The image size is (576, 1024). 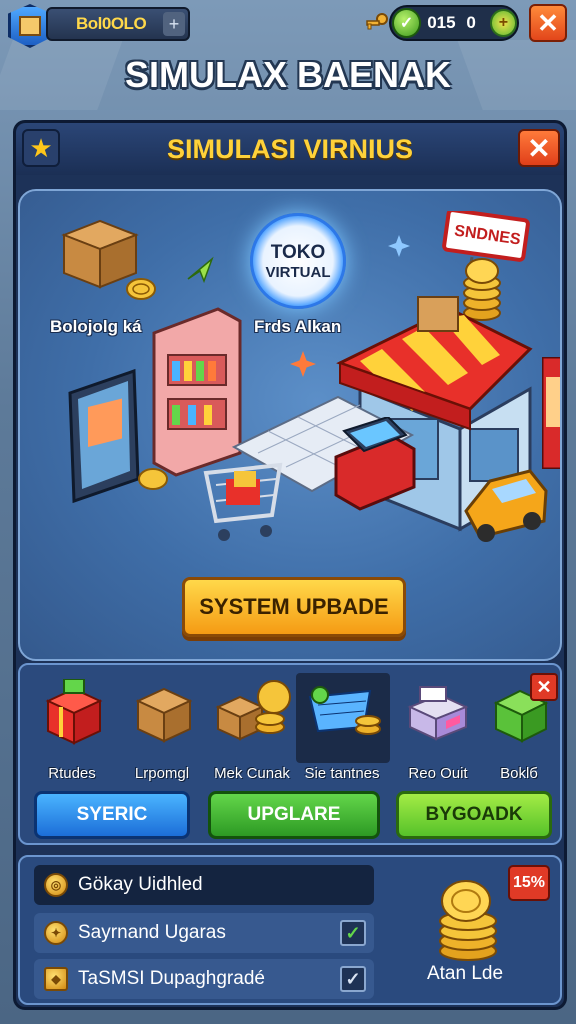 I want to click on task-row: ◎ Gökay Uidhled, so click(x=204, y=885).